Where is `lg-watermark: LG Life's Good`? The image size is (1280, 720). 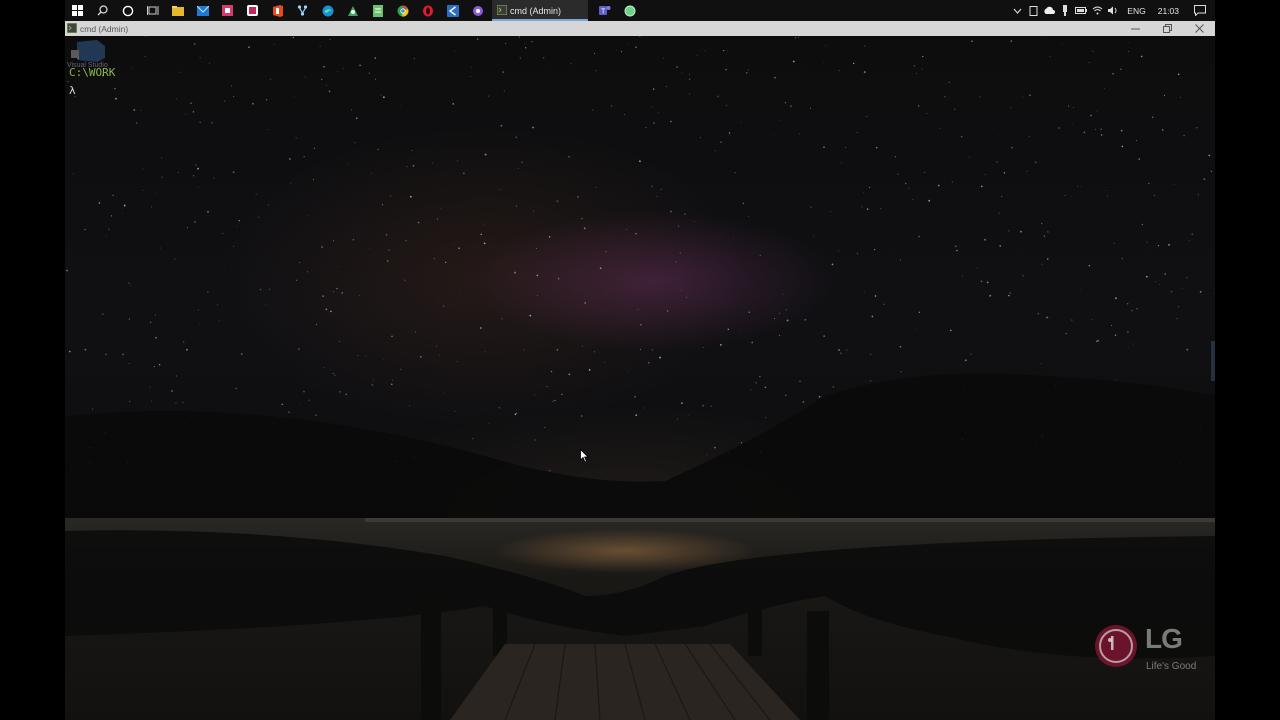 lg-watermark: LG Life's Good is located at coordinates (1153, 653).